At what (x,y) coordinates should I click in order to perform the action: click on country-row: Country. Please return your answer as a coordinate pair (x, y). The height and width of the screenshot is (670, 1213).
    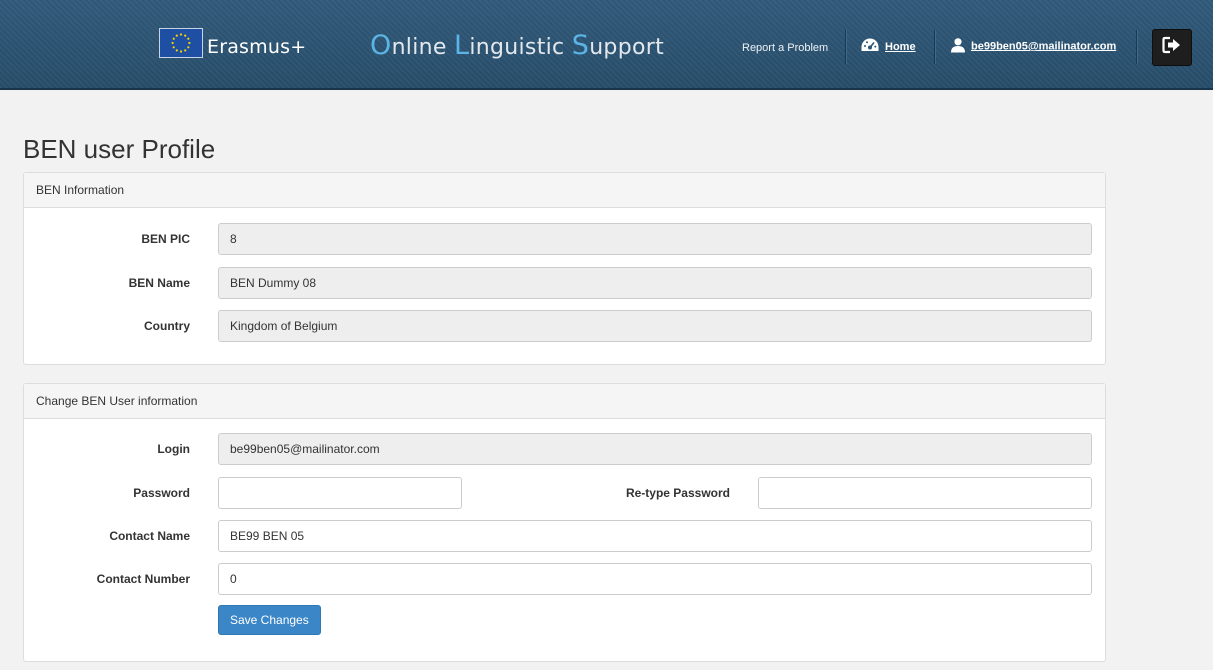
    Looking at the image, I should click on (564, 327).